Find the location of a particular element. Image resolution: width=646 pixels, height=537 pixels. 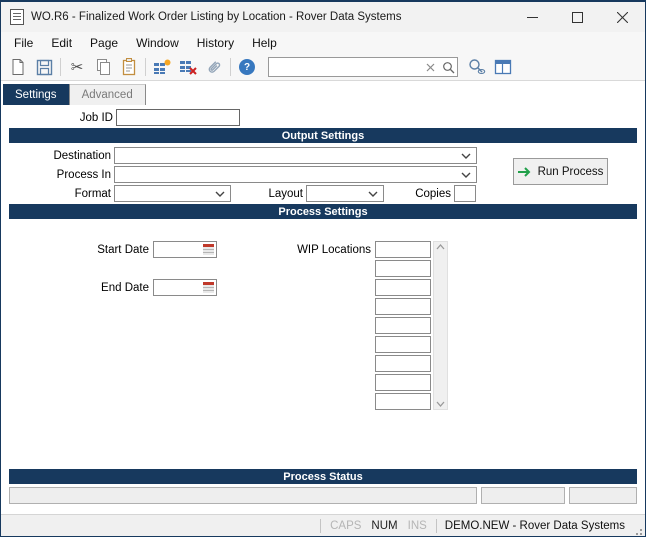

destination-select is located at coordinates (295, 155).